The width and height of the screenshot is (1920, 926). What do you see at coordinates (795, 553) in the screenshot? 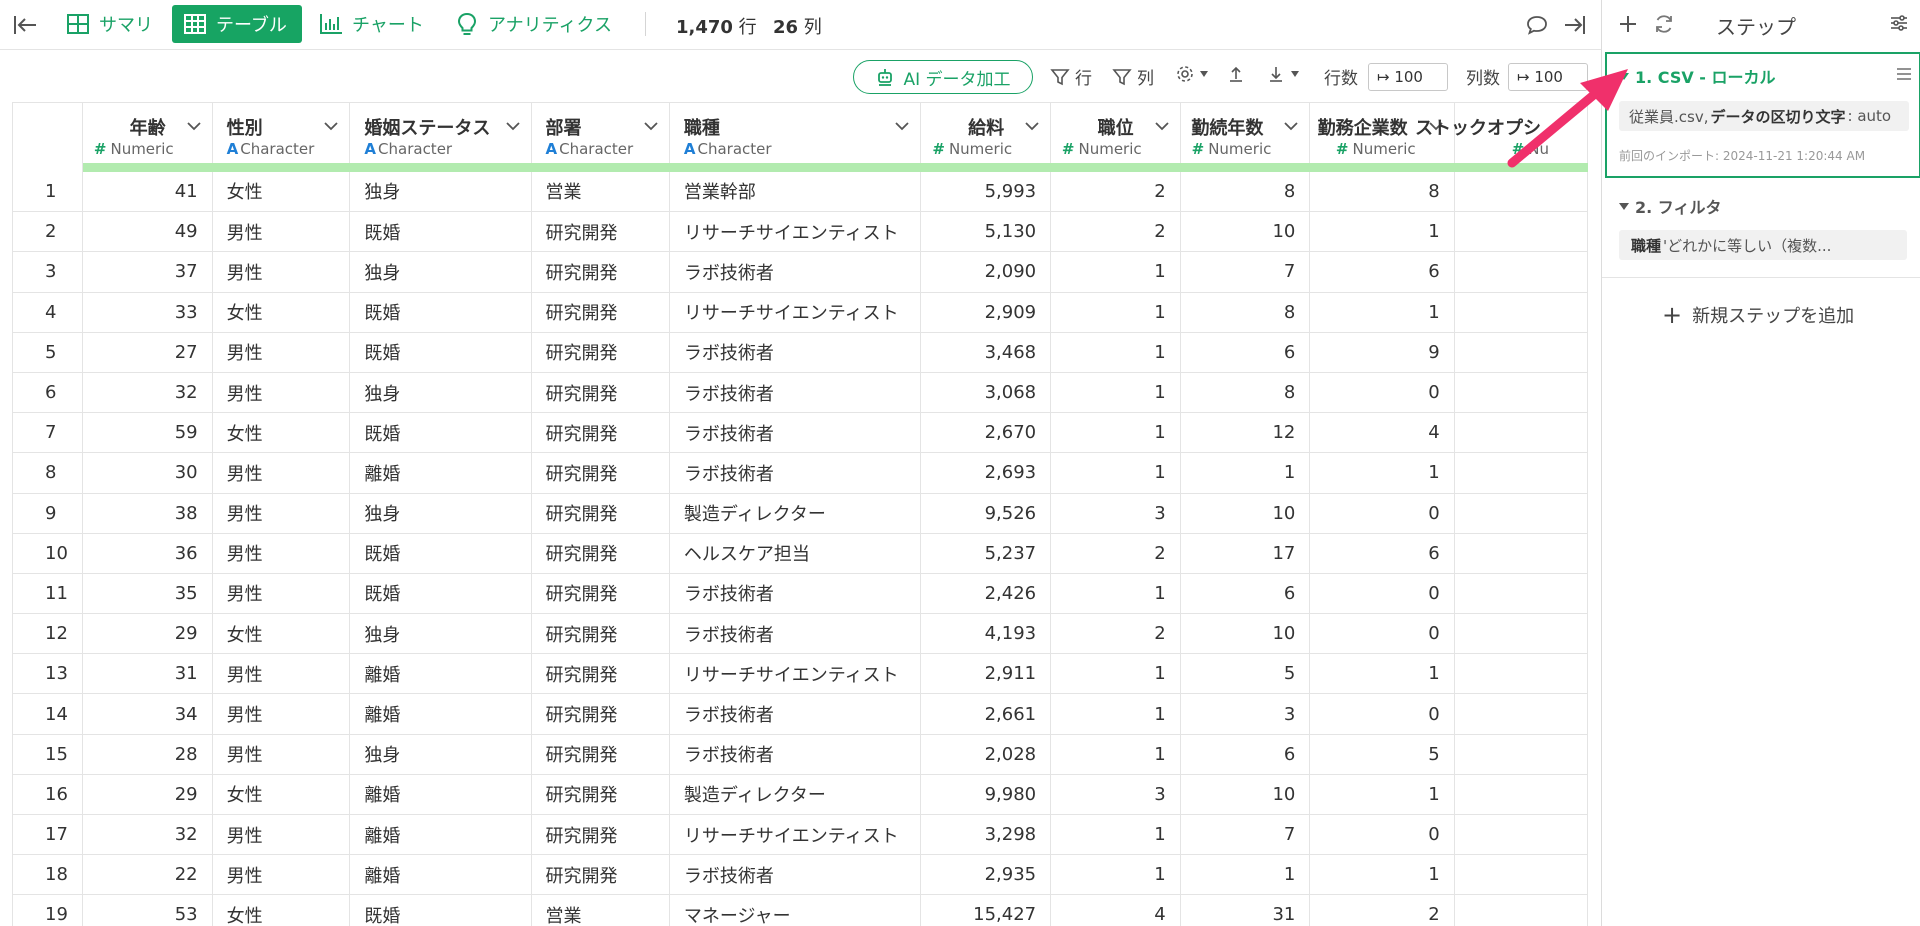
I see `table-cell: ヘルスケア担当` at bounding box center [795, 553].